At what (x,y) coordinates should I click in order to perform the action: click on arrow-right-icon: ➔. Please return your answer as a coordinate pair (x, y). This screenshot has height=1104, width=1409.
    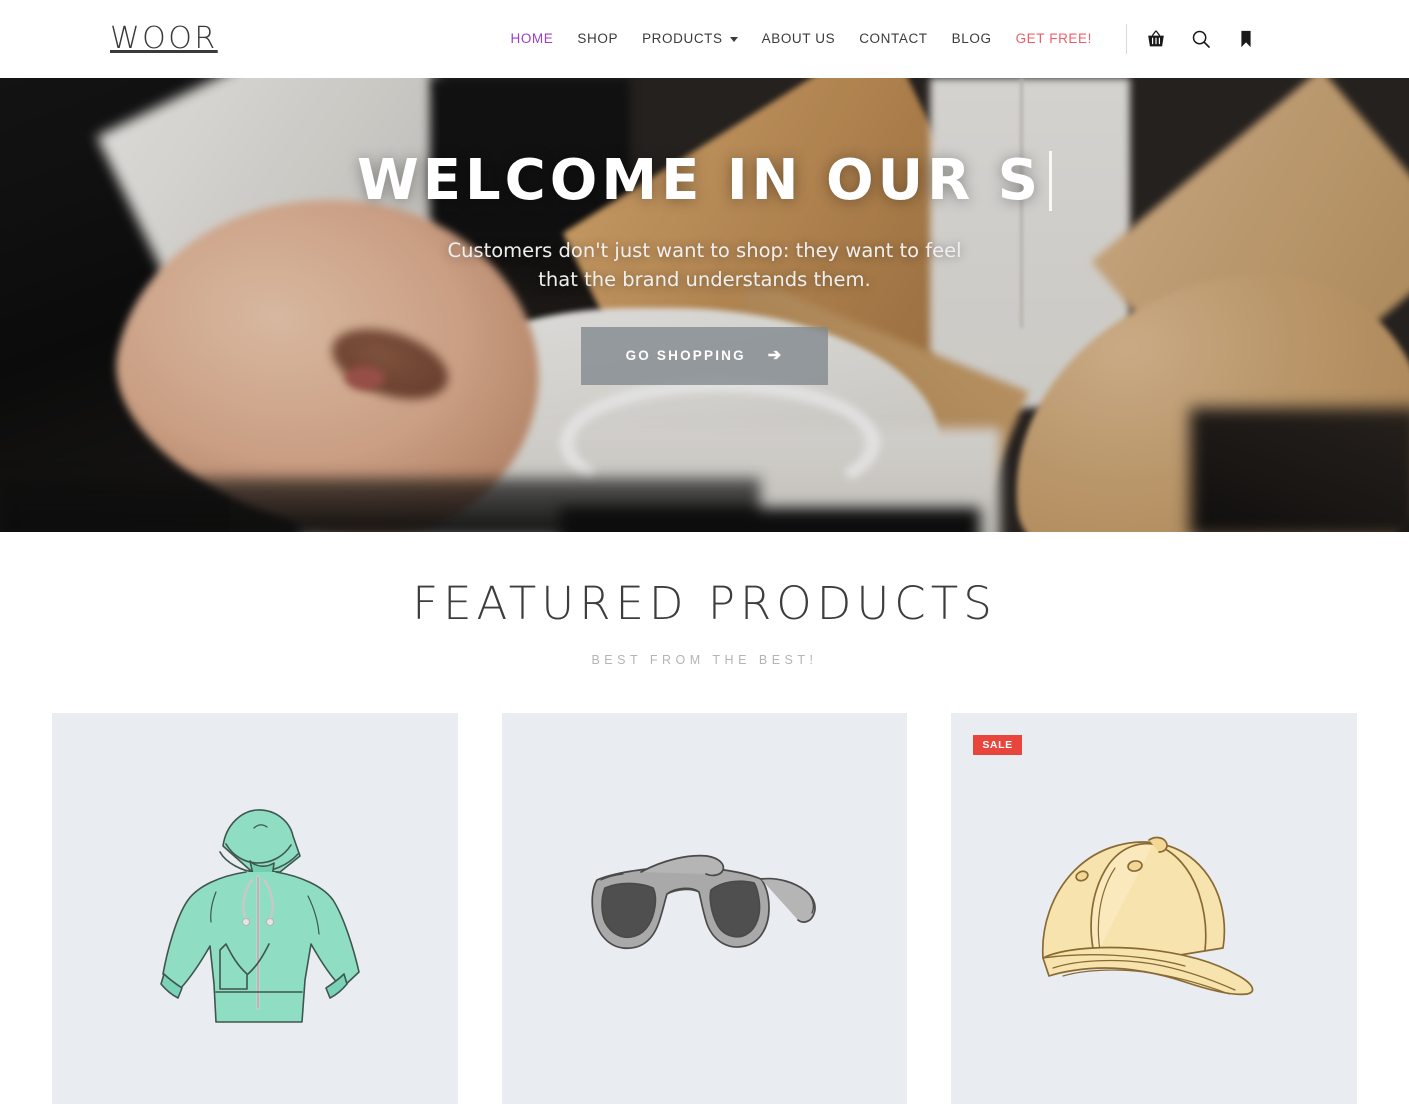
    Looking at the image, I should click on (775, 355).